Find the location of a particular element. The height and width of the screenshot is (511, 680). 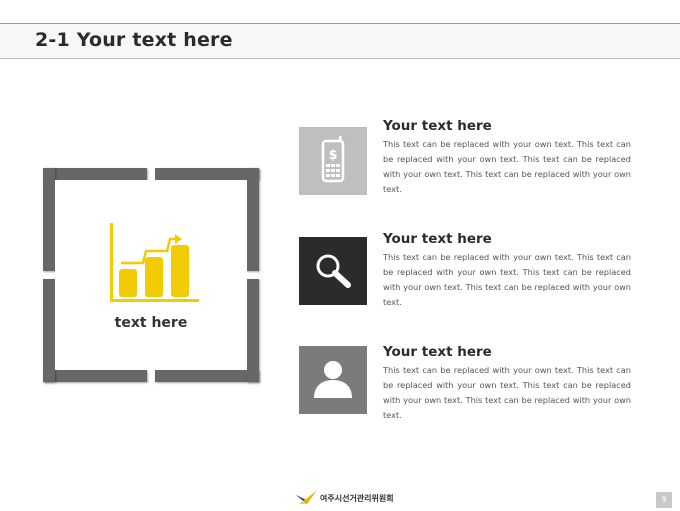

page-number: 9 is located at coordinates (664, 500).